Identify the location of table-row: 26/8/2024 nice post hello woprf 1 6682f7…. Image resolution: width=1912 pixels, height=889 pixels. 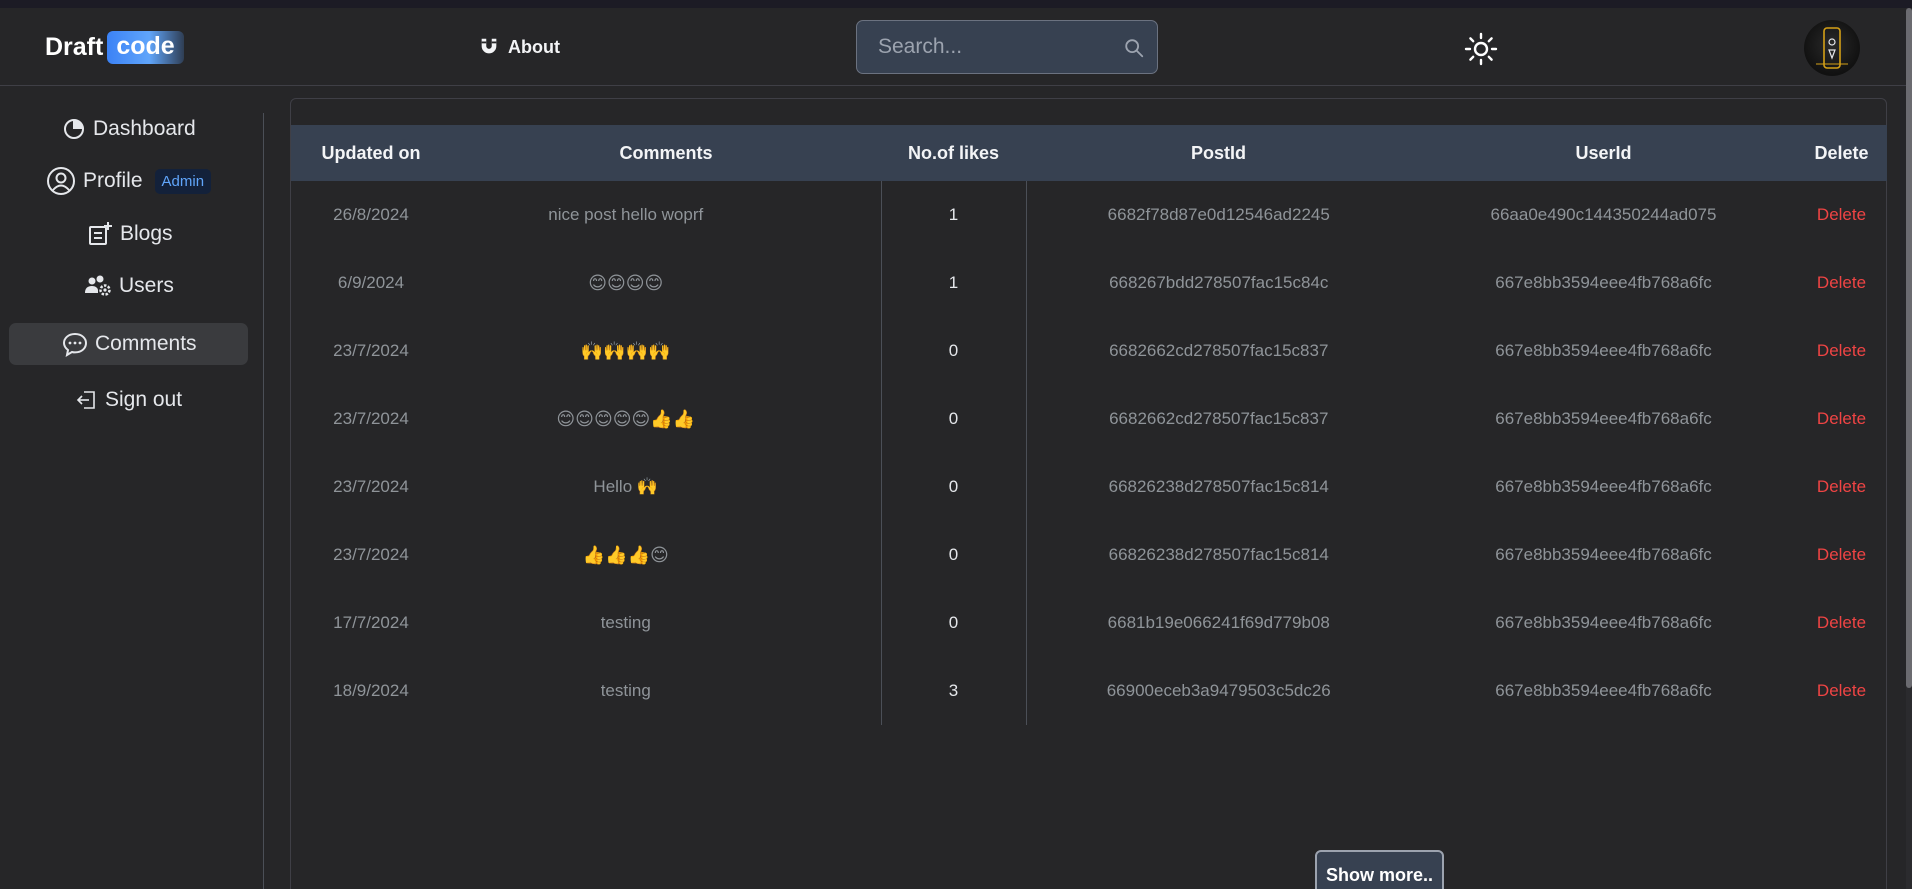
(1089, 215).